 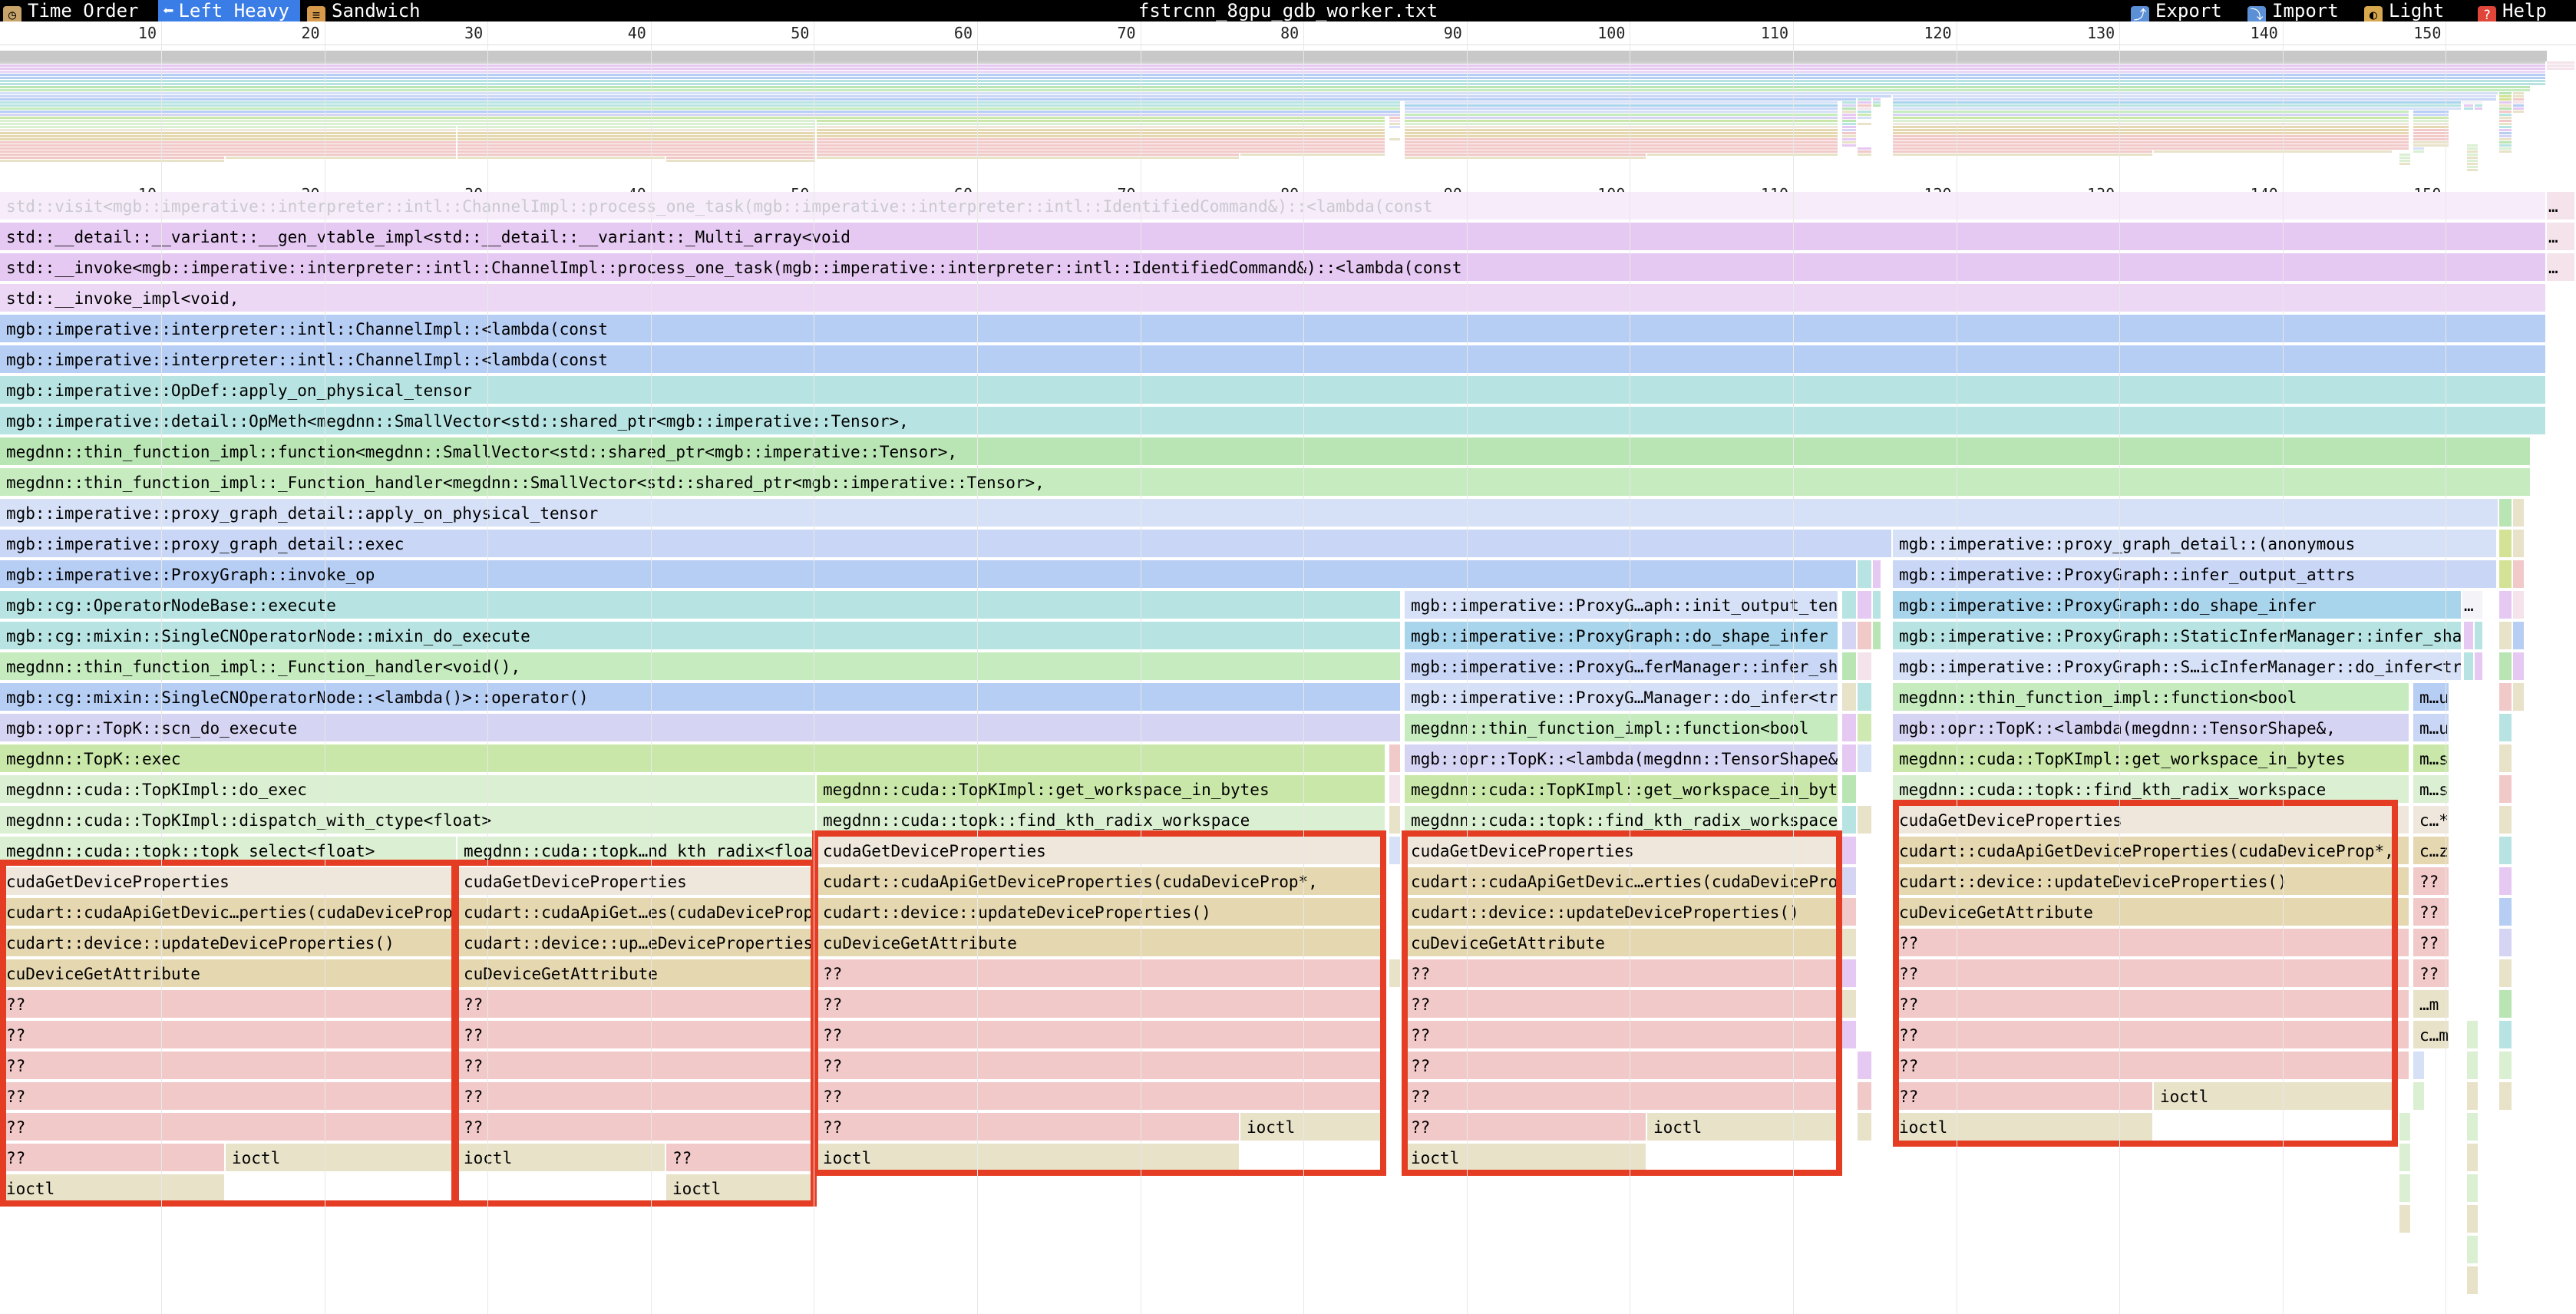 What do you see at coordinates (409, 789) in the screenshot?
I see `flame-frame: megdnn::cuda::TopKImpl::do_exec` at bounding box center [409, 789].